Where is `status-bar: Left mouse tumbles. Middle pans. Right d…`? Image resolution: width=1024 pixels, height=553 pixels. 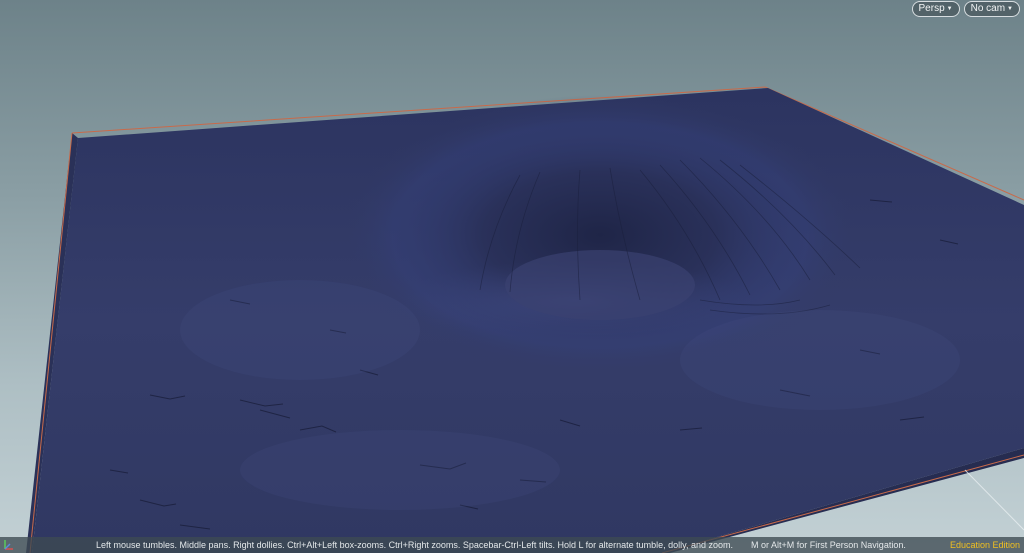
status-bar: Left mouse tumbles. Middle pans. Right d… is located at coordinates (512, 545).